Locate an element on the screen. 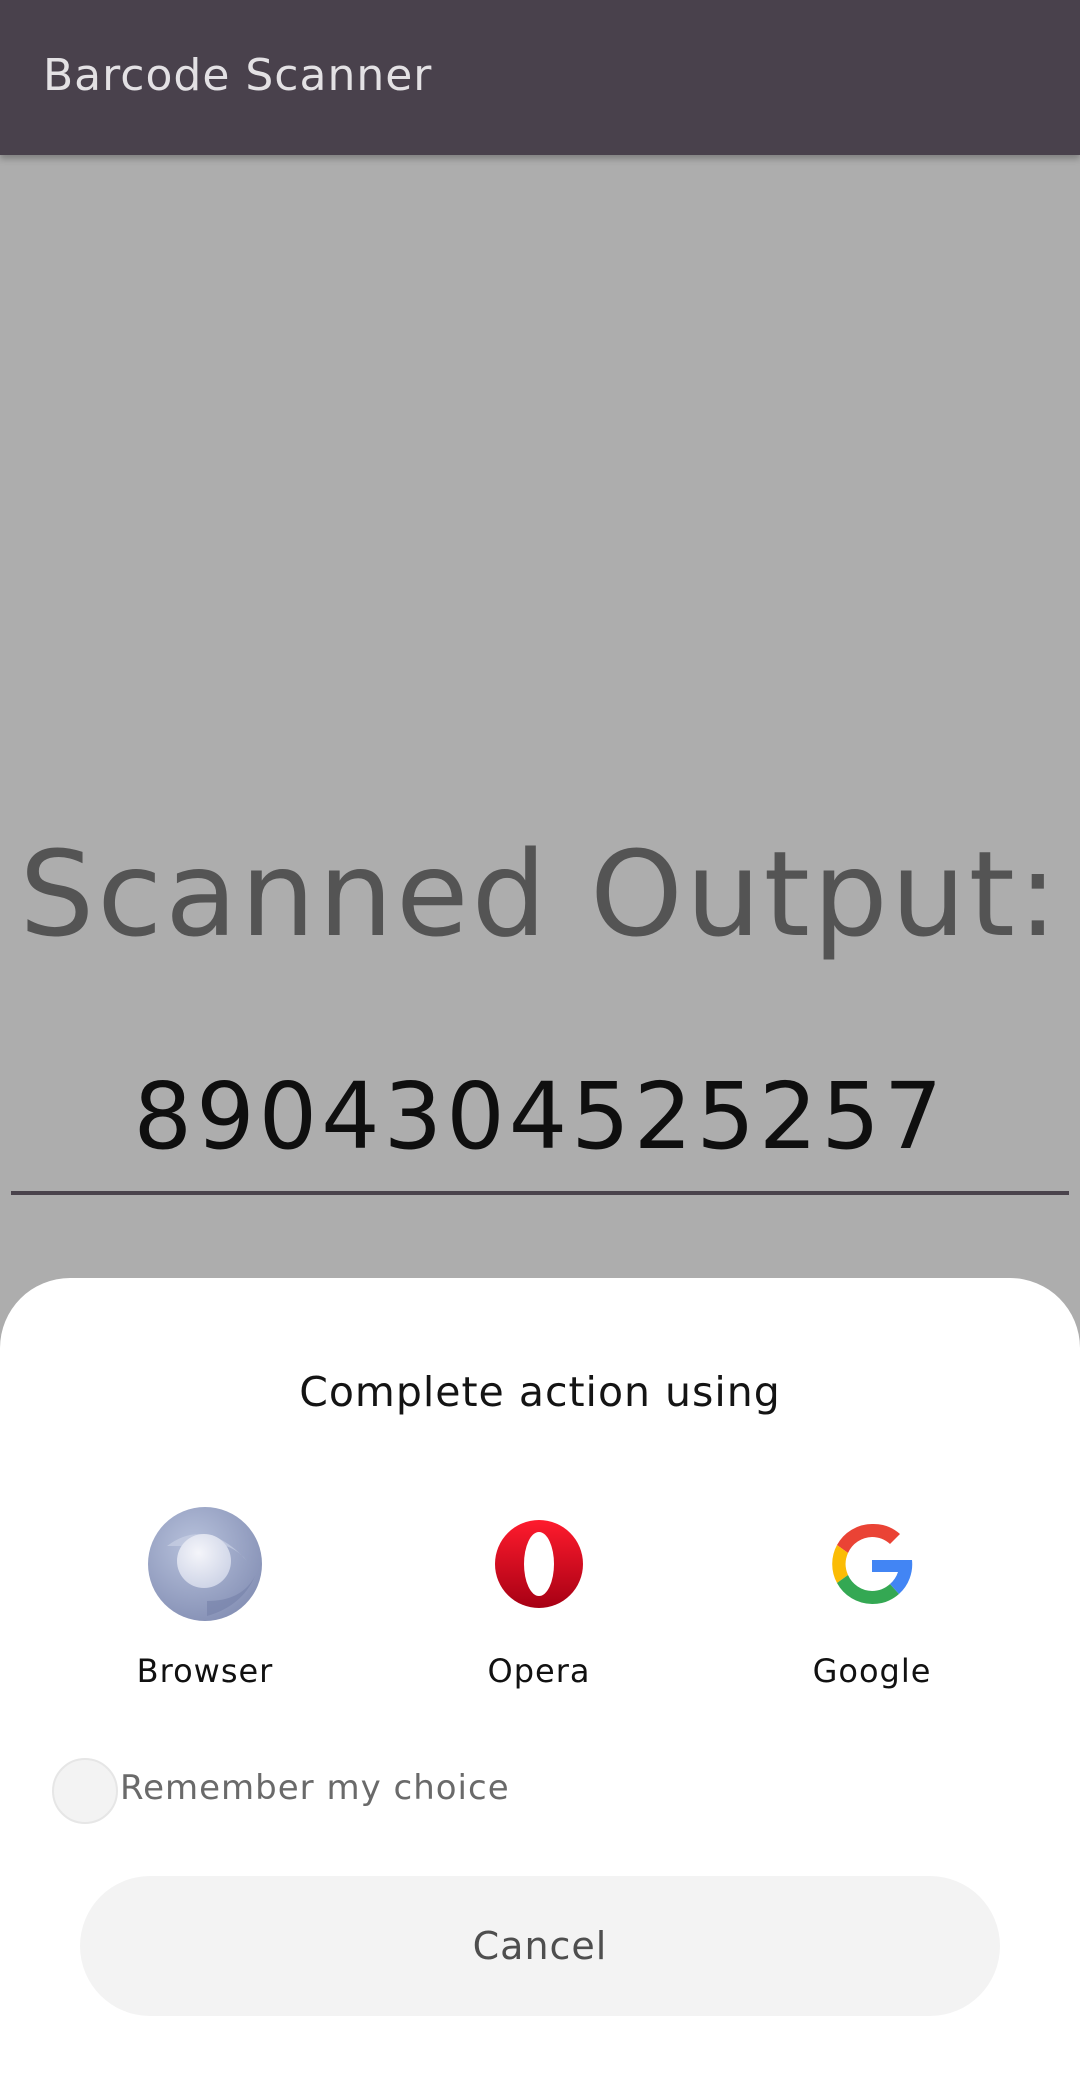 This screenshot has height=2085, width=1080. remember-choice-row: Remember my choice is located at coordinates (402, 1791).